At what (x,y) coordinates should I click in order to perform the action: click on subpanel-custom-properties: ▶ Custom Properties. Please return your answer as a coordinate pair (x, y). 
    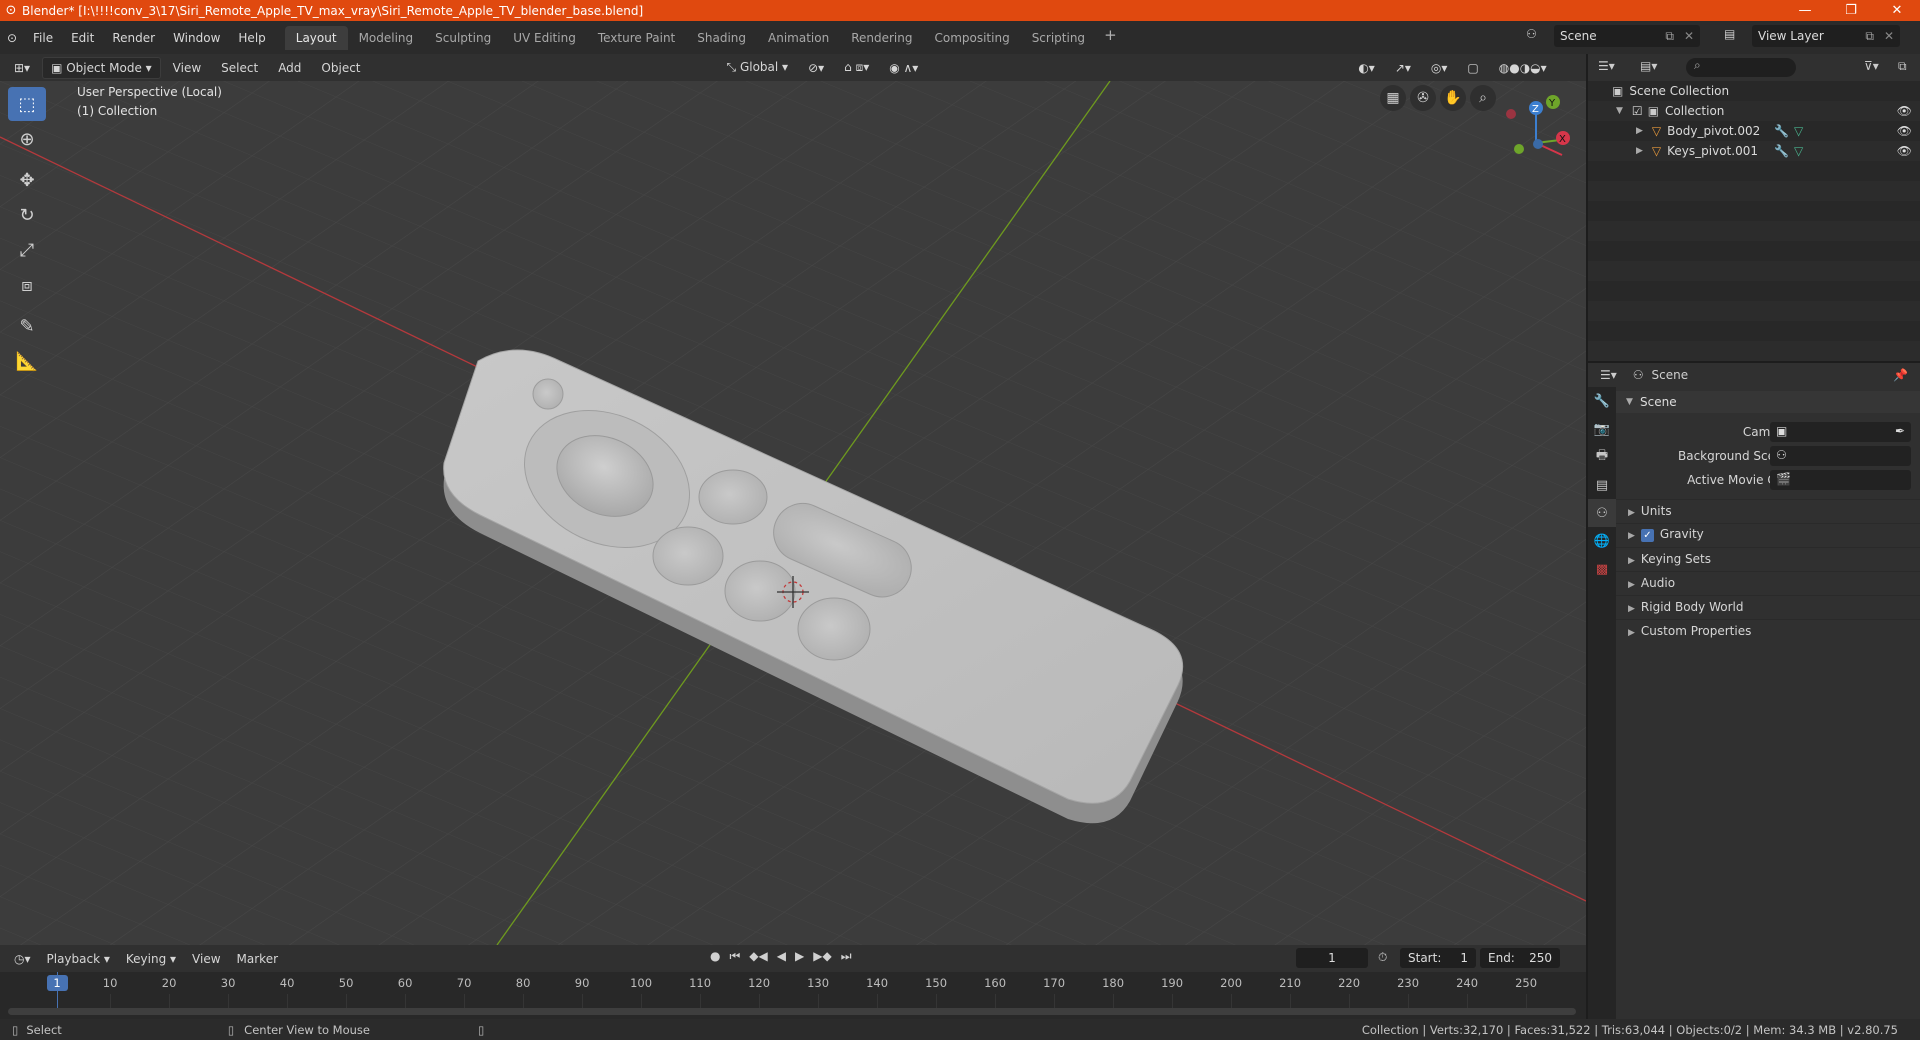
    Looking at the image, I should click on (1768, 630).